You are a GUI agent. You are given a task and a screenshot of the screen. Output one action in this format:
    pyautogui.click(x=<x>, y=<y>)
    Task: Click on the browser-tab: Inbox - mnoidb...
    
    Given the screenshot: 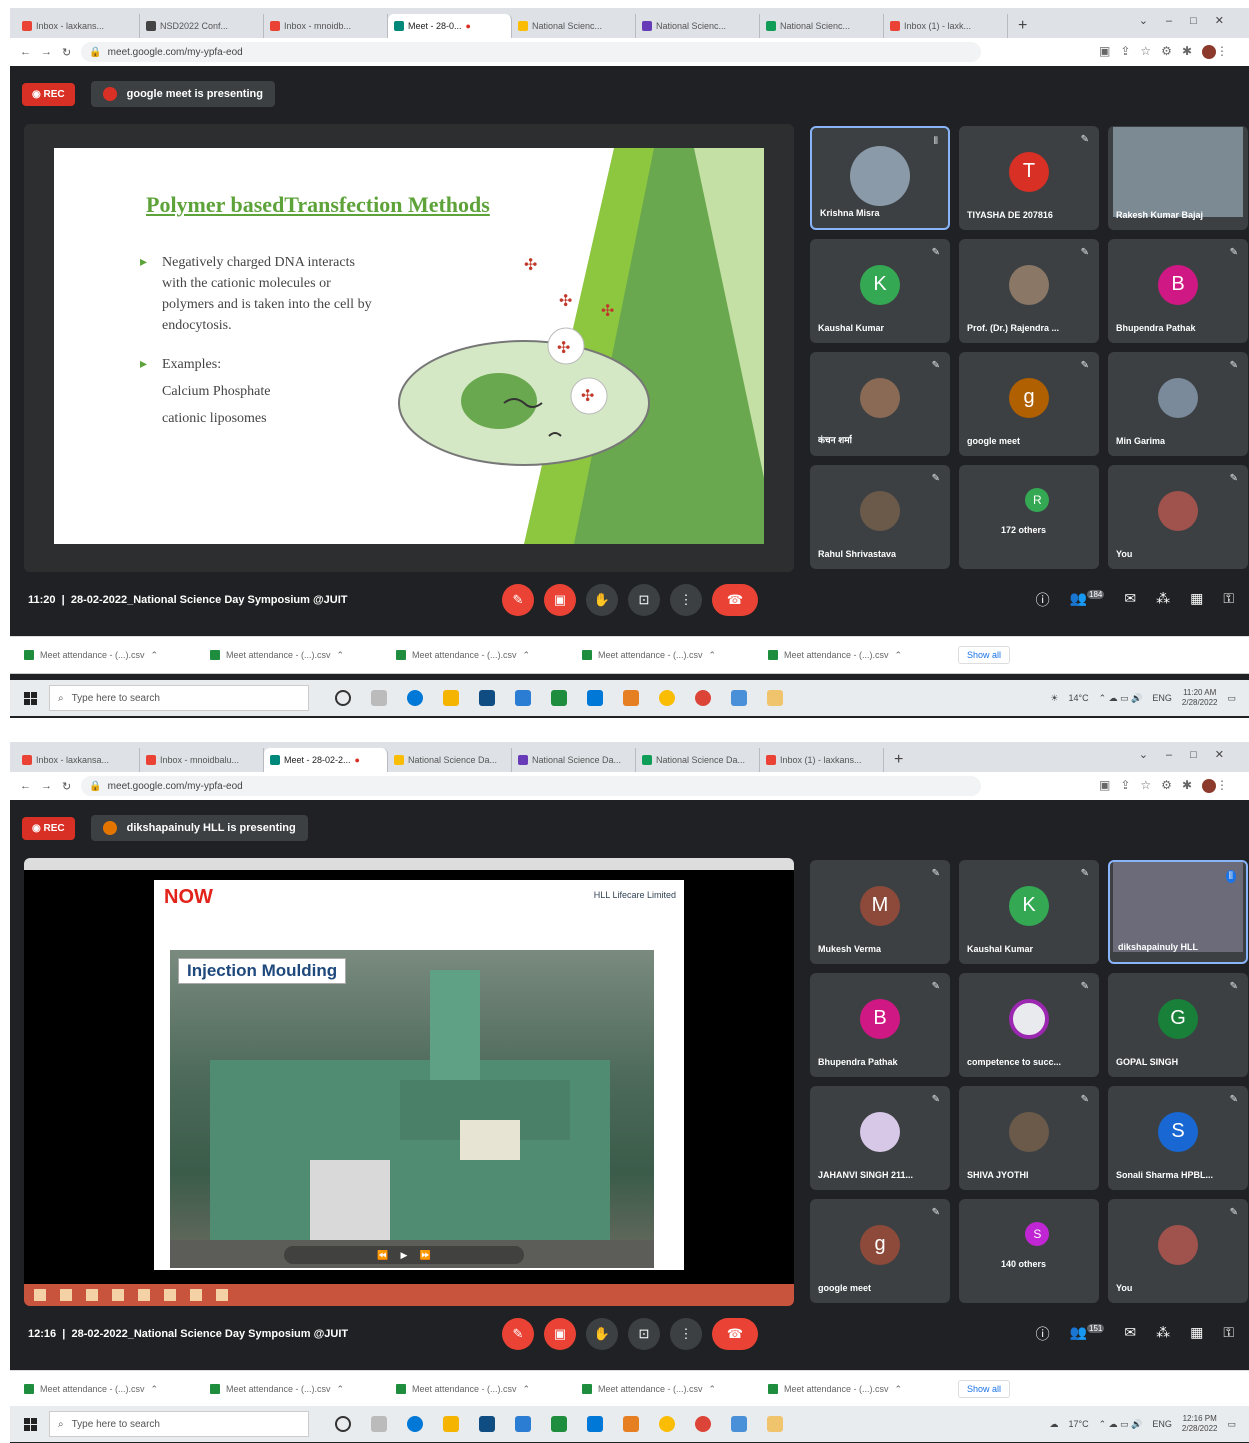 What is the action you would take?
    pyautogui.click(x=326, y=26)
    